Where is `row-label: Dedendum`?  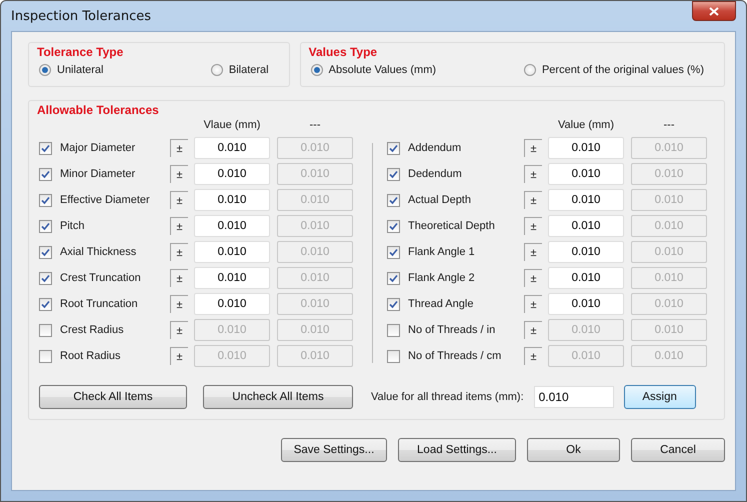 row-label: Dedendum is located at coordinates (435, 174).